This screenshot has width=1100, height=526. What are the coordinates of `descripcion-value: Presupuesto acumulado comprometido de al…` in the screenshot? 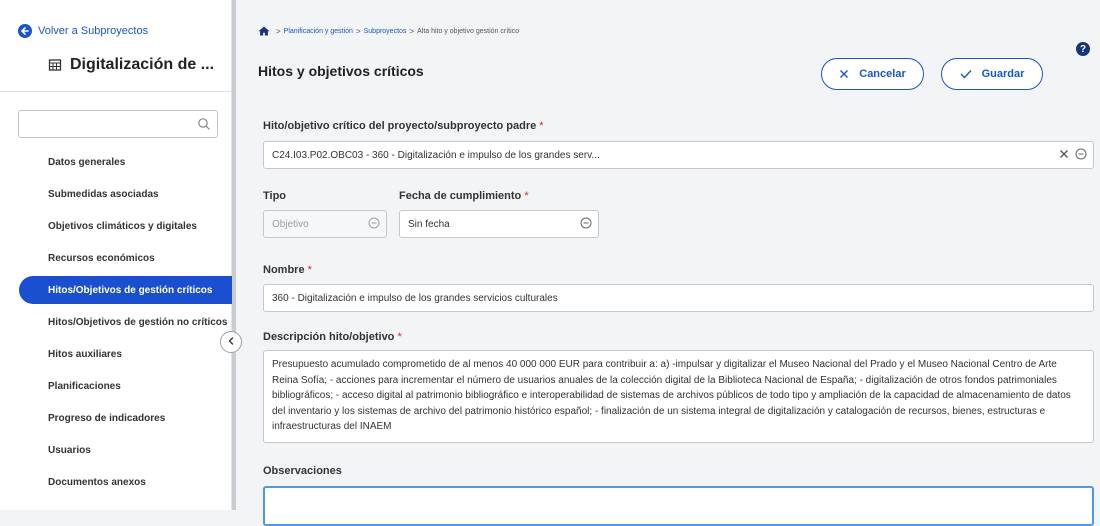 It's located at (671, 395).